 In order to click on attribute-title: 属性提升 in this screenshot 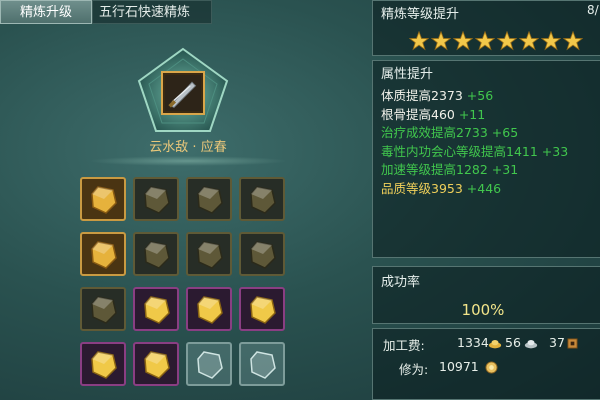, I will do `click(407, 74)`.